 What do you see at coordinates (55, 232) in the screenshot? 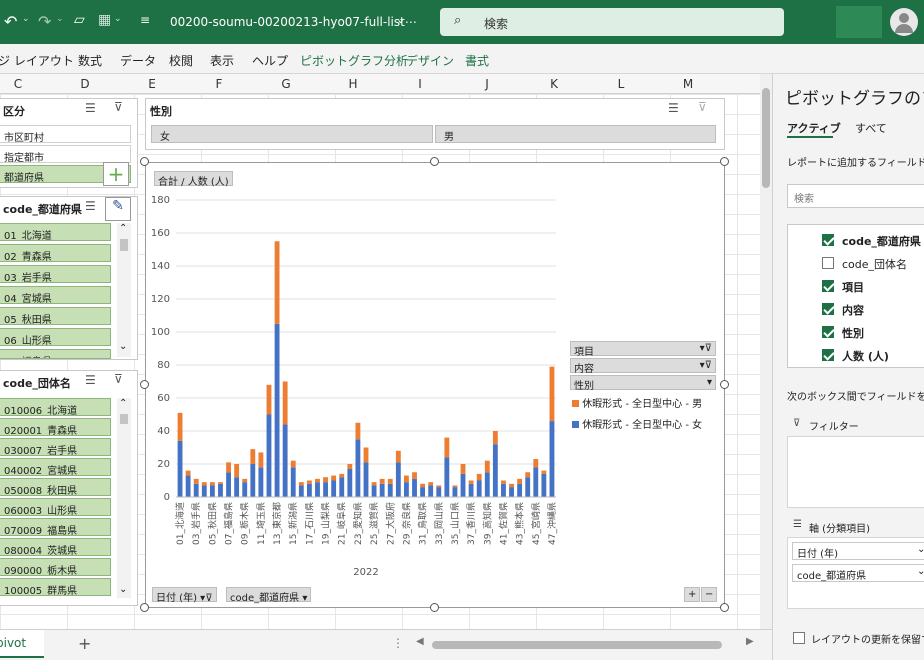
I see `slicer-item: 01_北海道` at bounding box center [55, 232].